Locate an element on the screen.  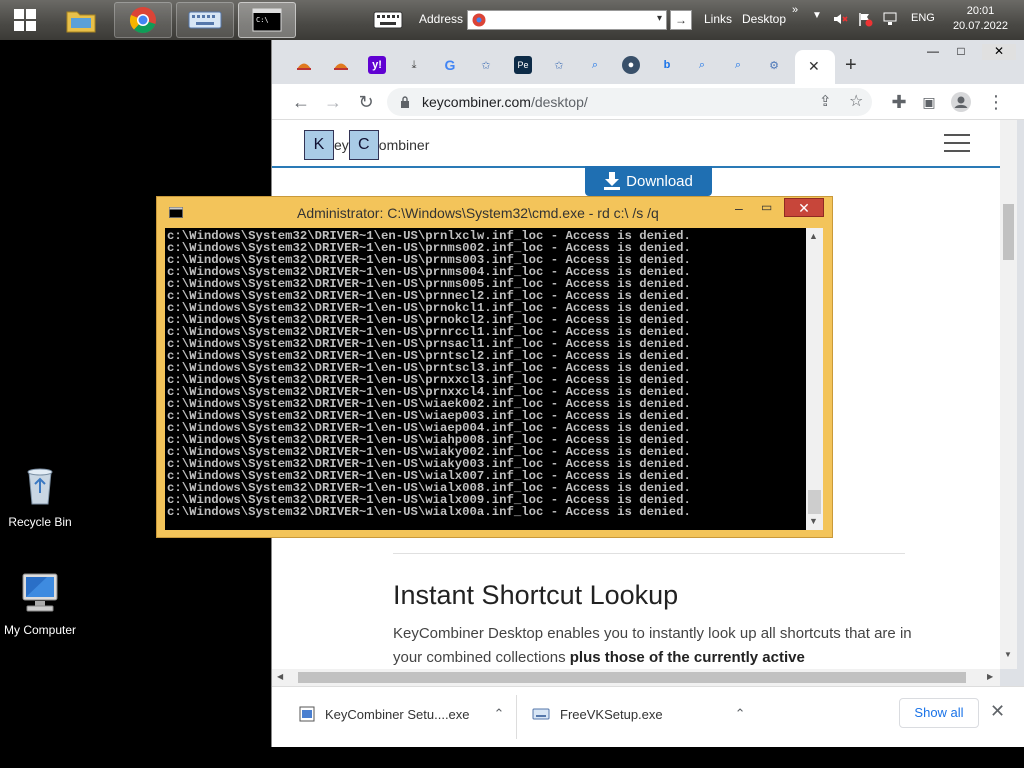
cmd-taskbar-button: C:\ is located at coordinates (267, 20).